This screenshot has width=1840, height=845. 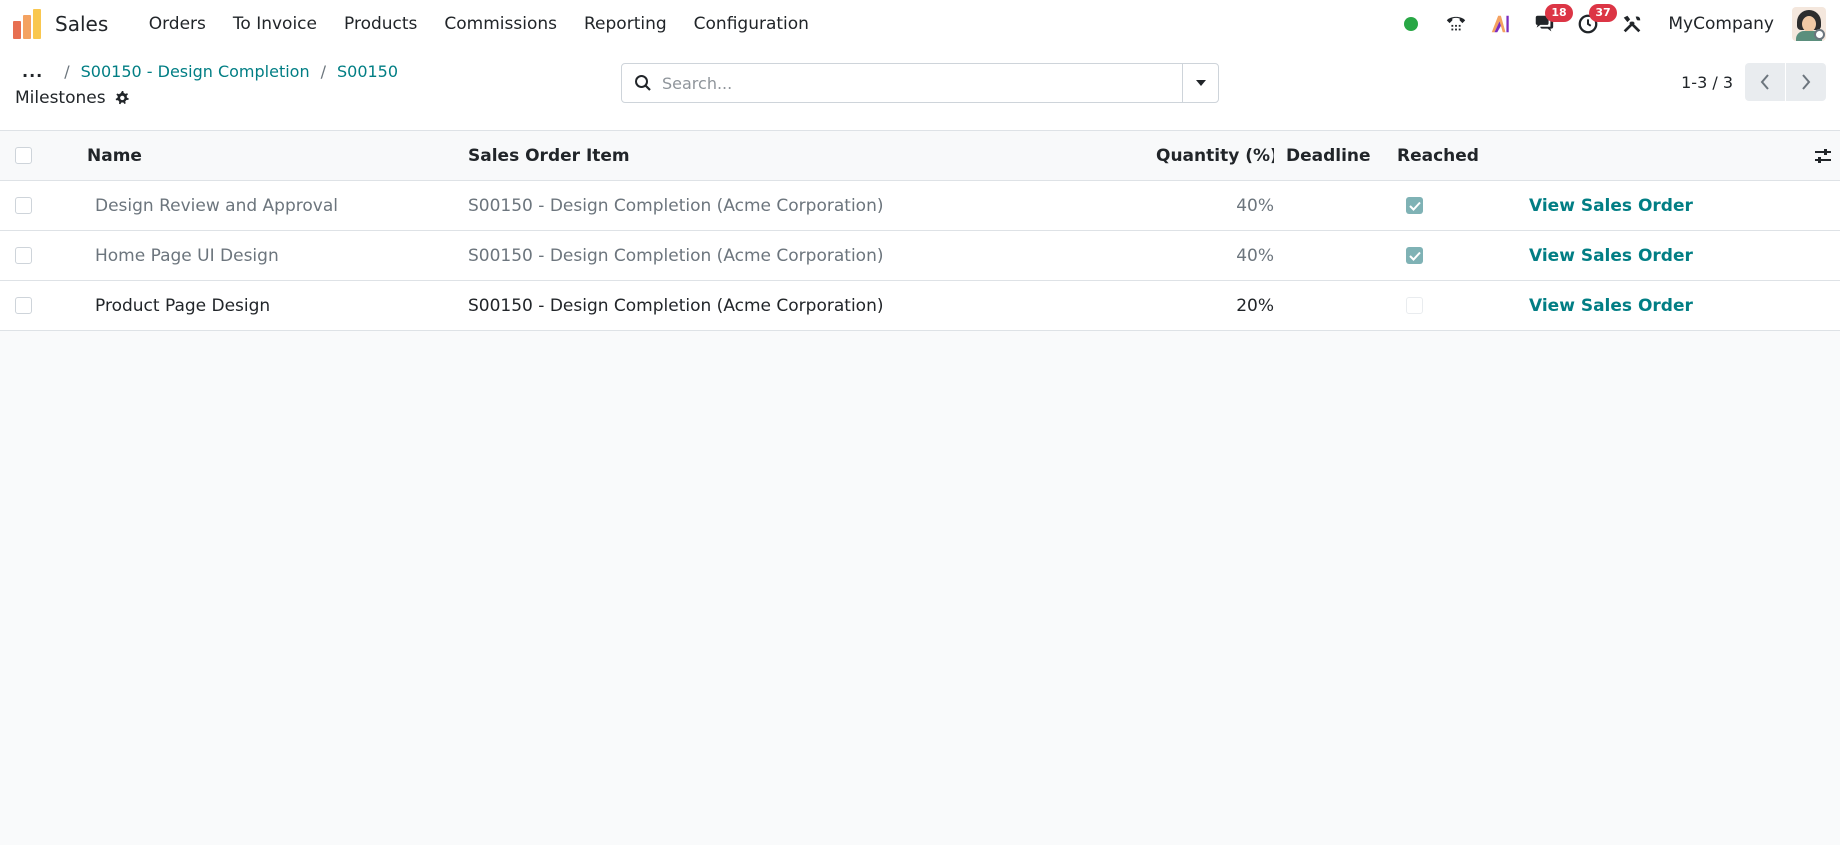 I want to click on milestone-name: Product Page Design, so click(x=183, y=305).